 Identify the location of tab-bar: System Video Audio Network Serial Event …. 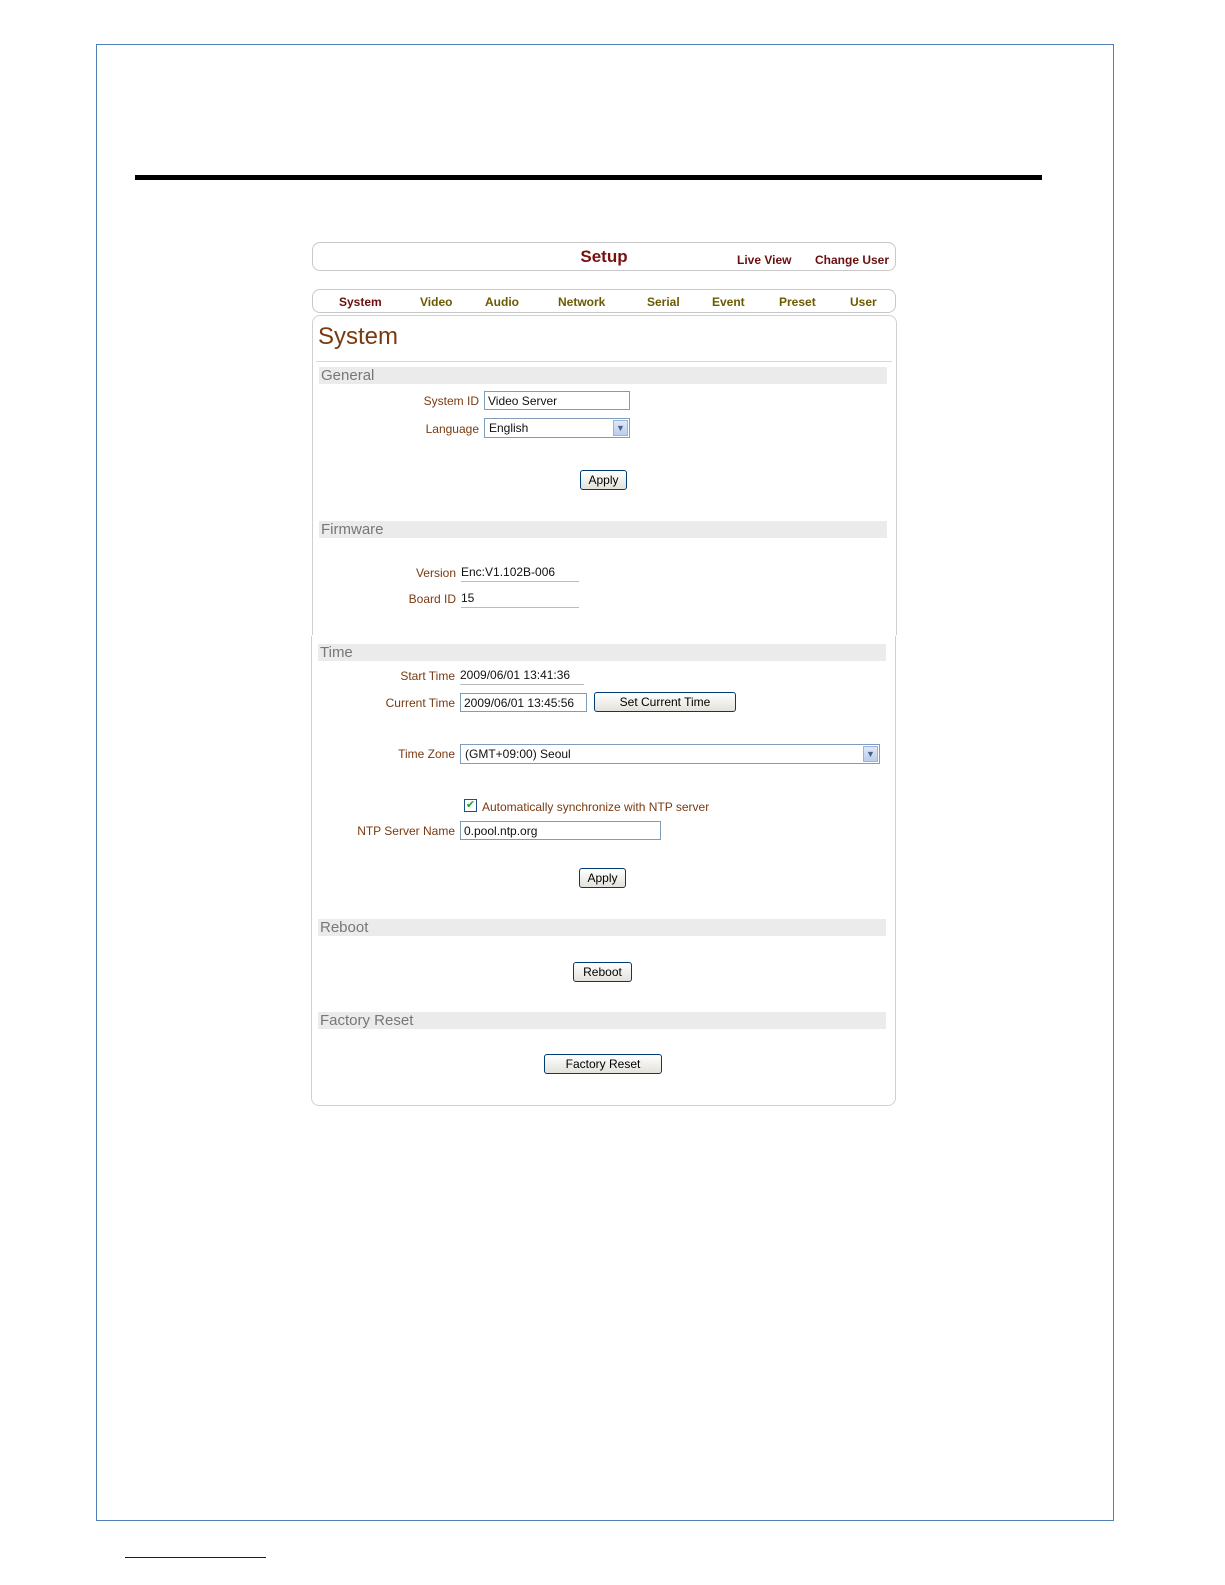
(604, 301).